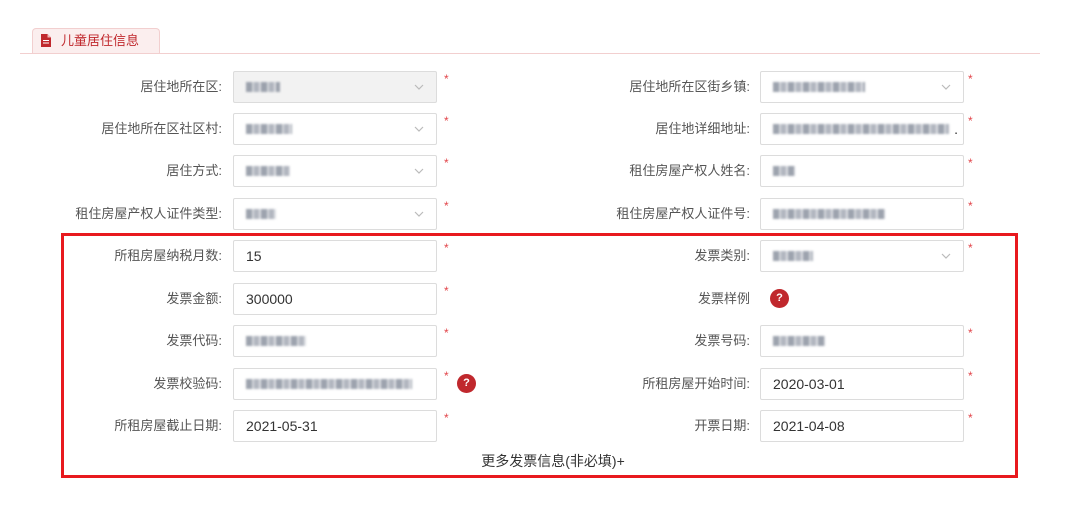 The image size is (1080, 507). I want to click on owner-name-value-blurred, so click(784, 171).